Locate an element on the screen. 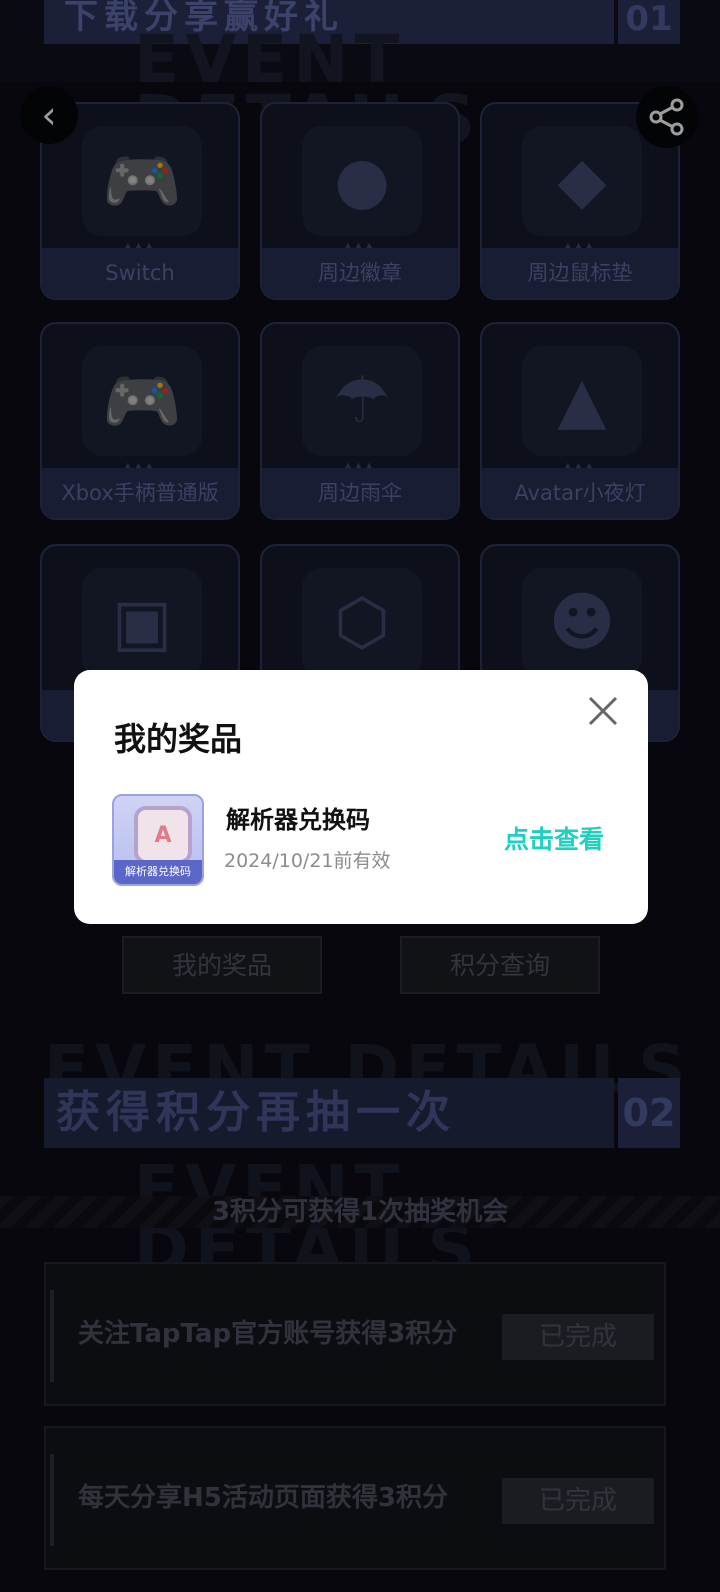 The image size is (720, 1592). prize-thumb-tag: 解析器兑换码 is located at coordinates (158, 872).